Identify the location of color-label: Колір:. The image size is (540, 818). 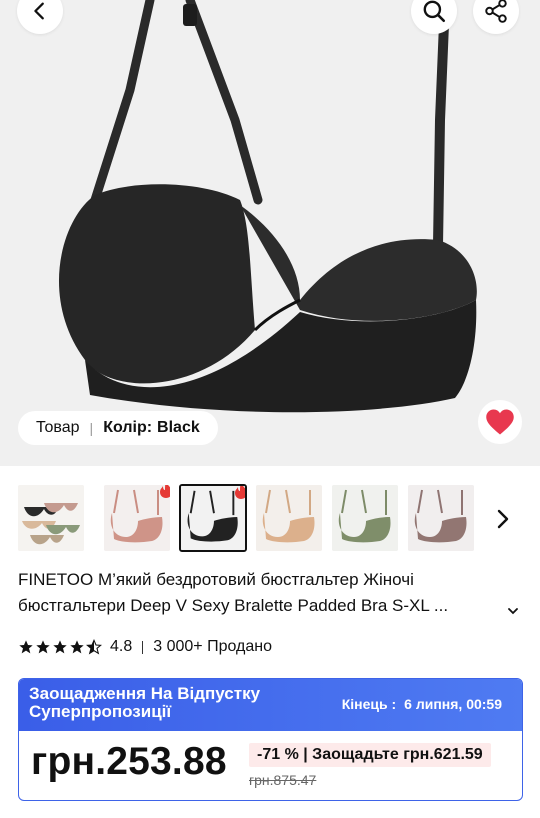
(128, 427).